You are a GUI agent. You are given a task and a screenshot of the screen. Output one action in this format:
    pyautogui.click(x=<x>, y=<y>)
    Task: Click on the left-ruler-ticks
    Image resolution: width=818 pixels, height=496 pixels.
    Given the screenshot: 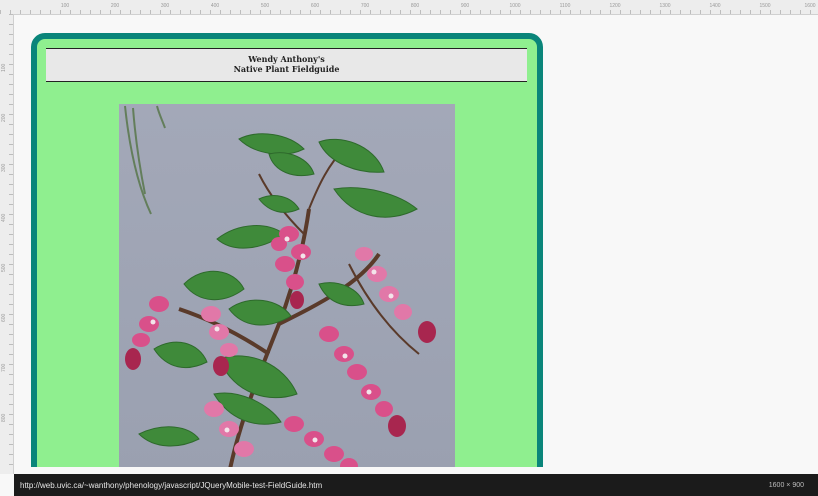 What is the action you would take?
    pyautogui.click(x=11, y=244)
    